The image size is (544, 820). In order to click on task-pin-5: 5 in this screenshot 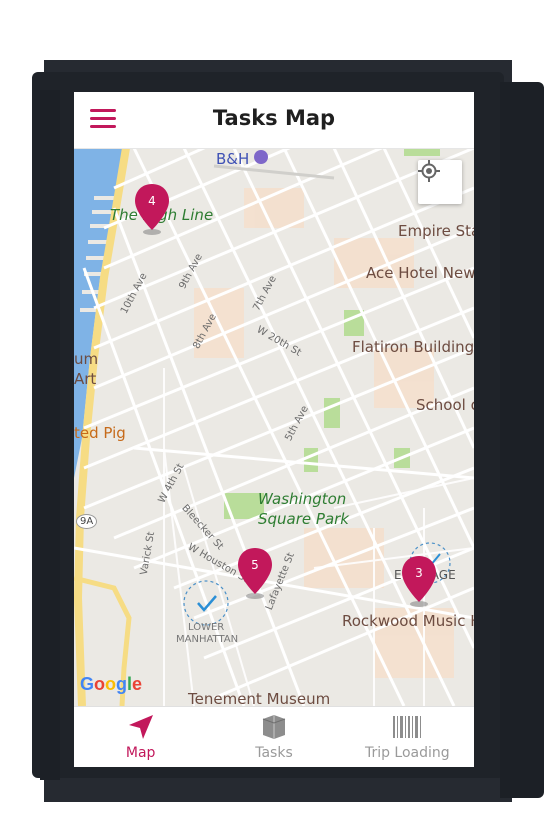, I will do `click(255, 574)`.